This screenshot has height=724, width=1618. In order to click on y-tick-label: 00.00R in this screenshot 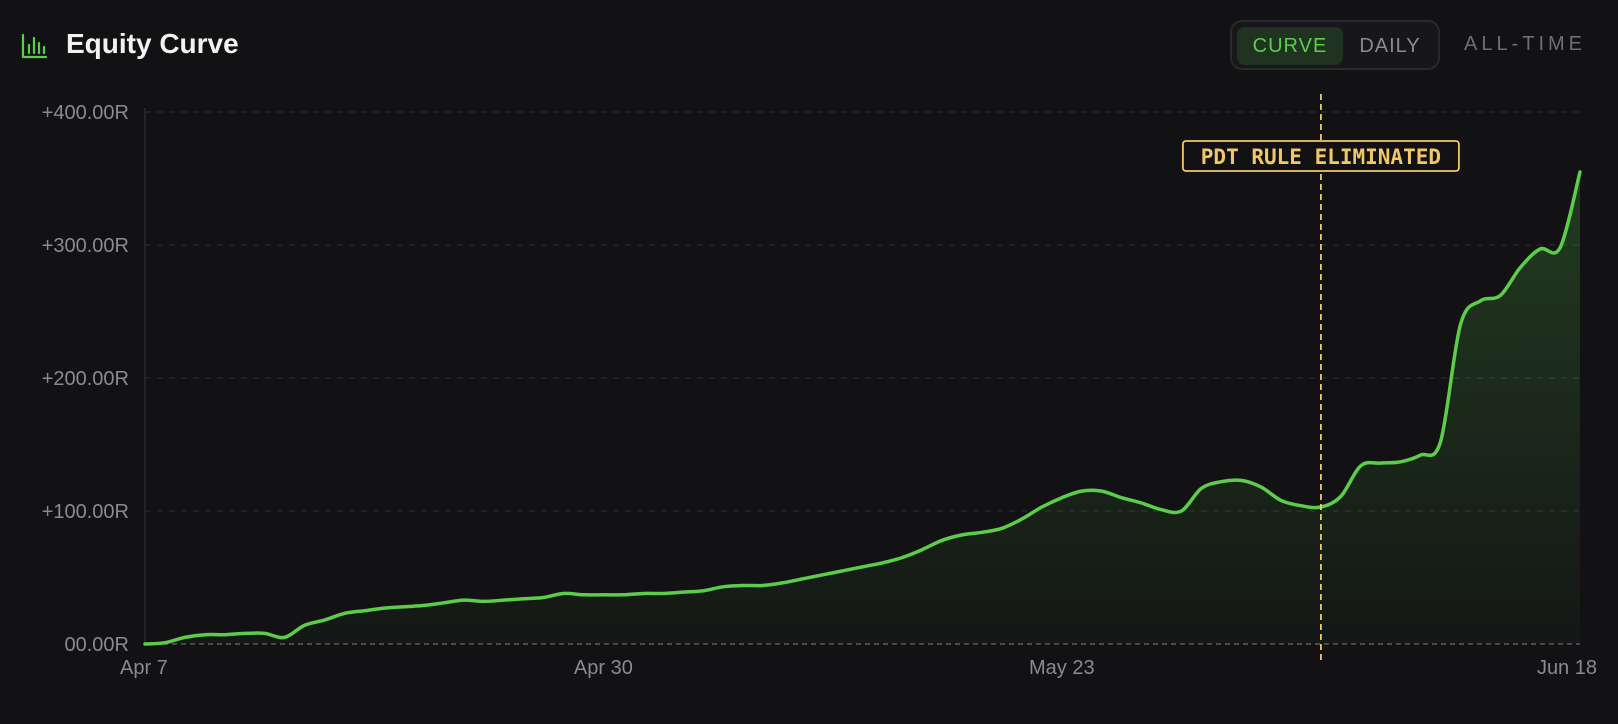, I will do `click(97, 645)`.